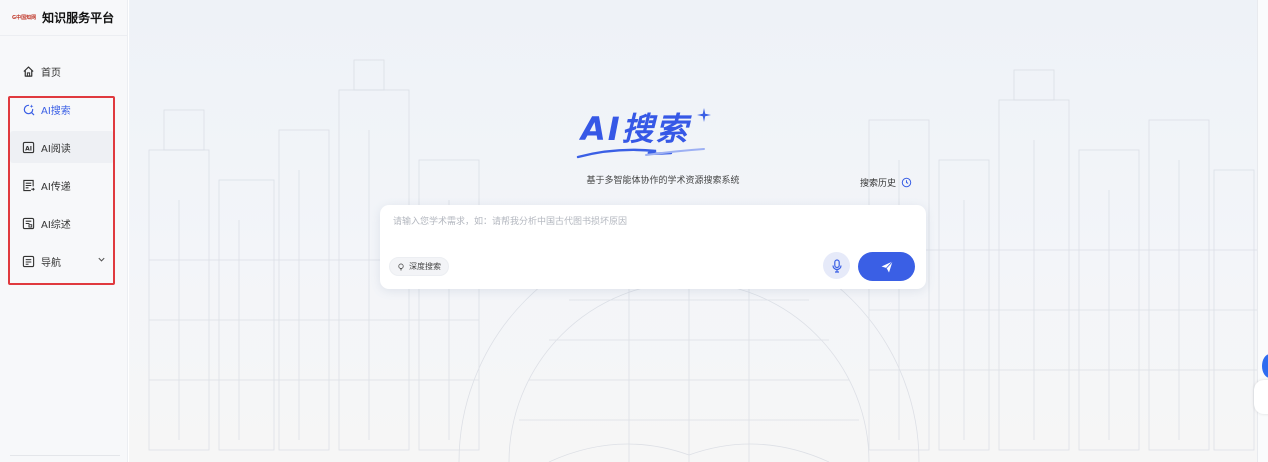  Describe the element at coordinates (24, 18) in the screenshot. I see `brand-logo: G中国知网` at that location.